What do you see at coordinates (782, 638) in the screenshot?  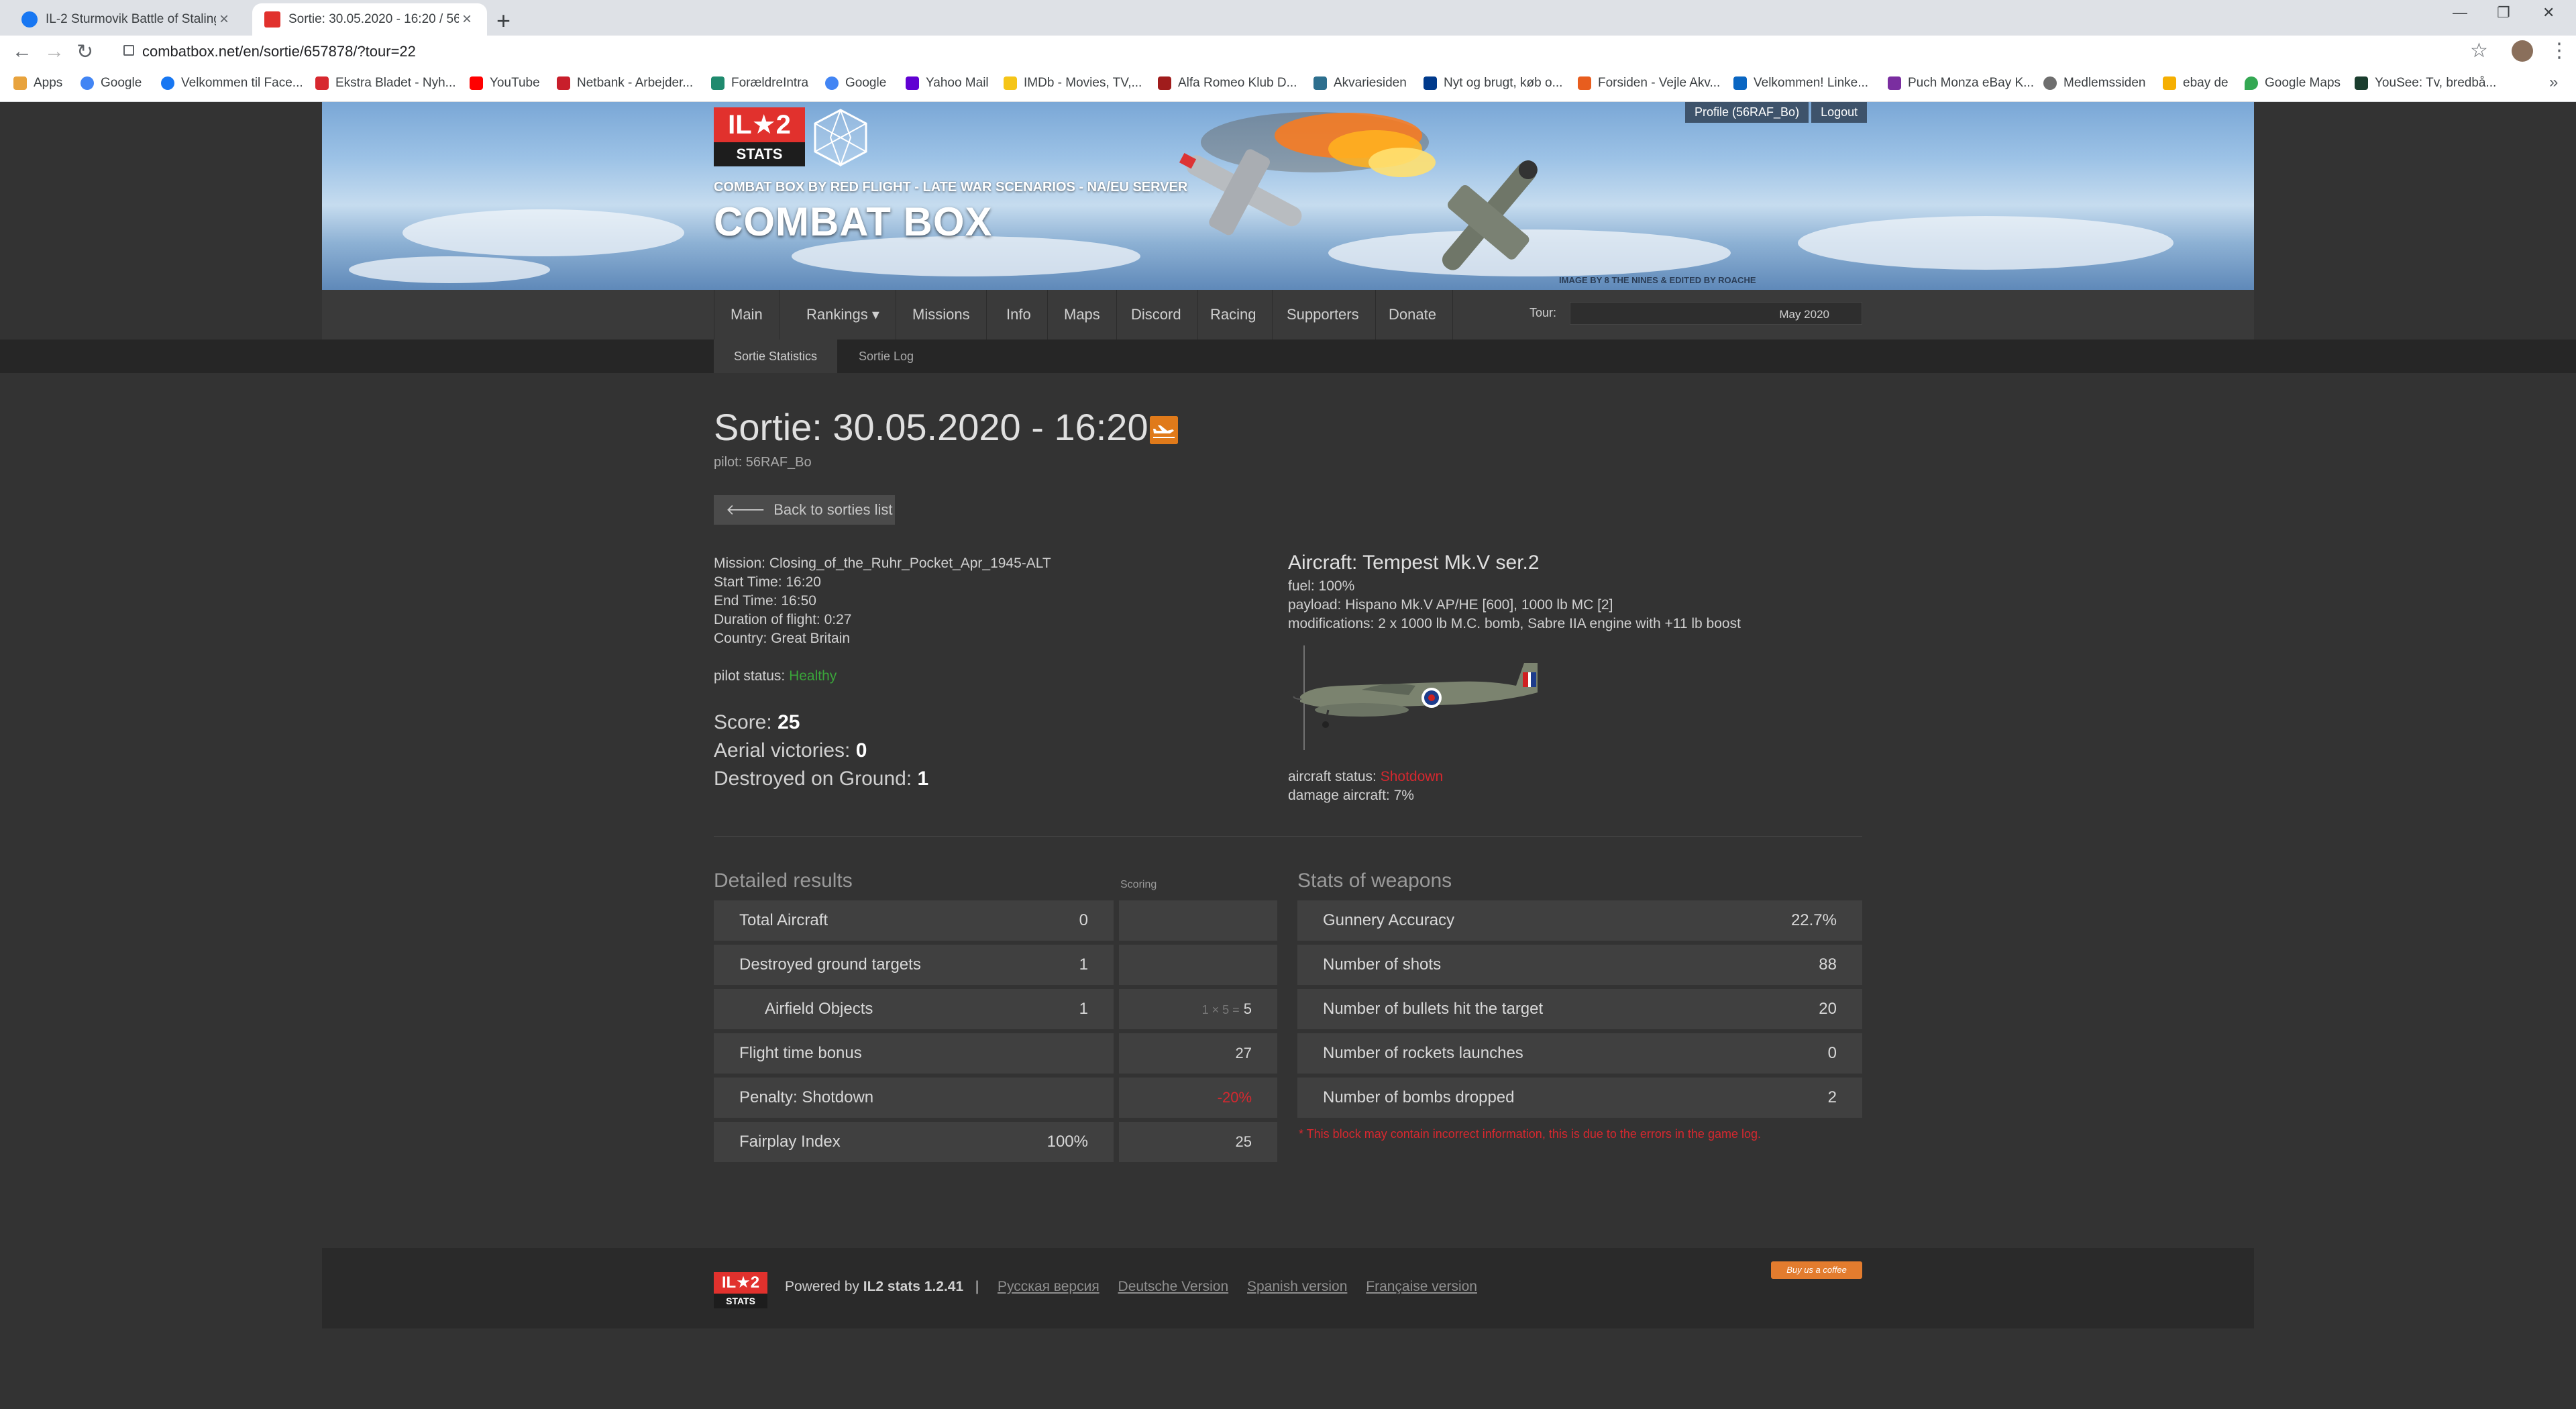 I see `country: Country: Great Britain` at bounding box center [782, 638].